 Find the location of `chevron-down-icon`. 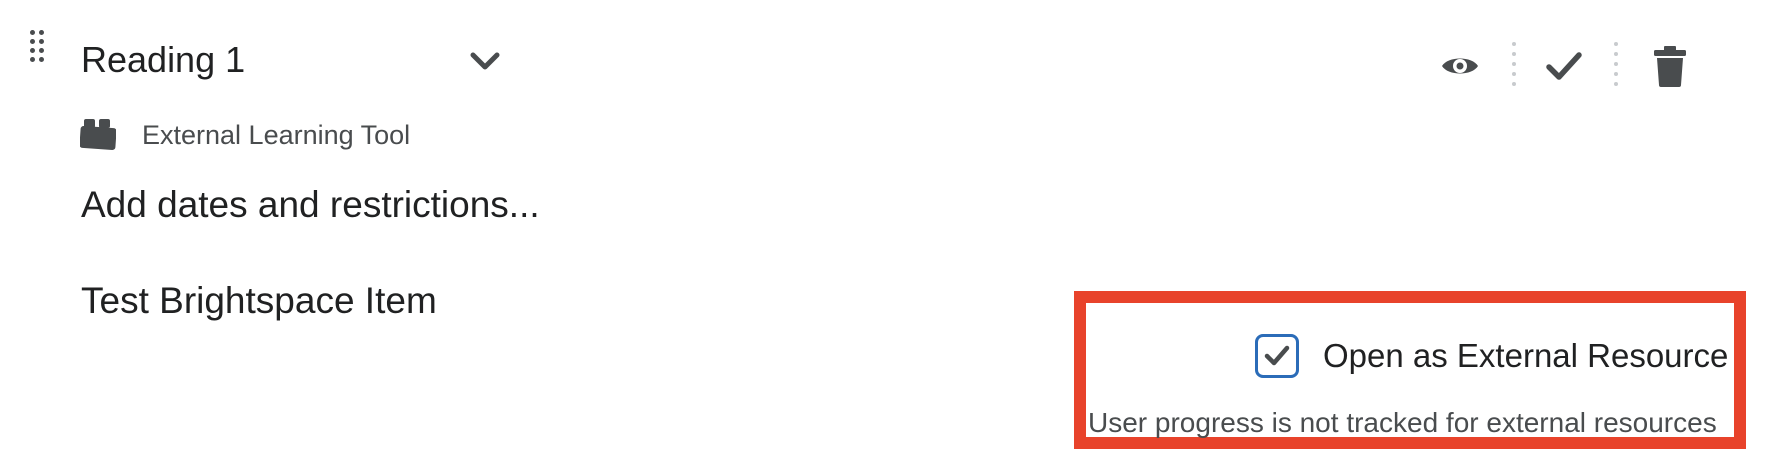

chevron-down-icon is located at coordinates (485, 62).